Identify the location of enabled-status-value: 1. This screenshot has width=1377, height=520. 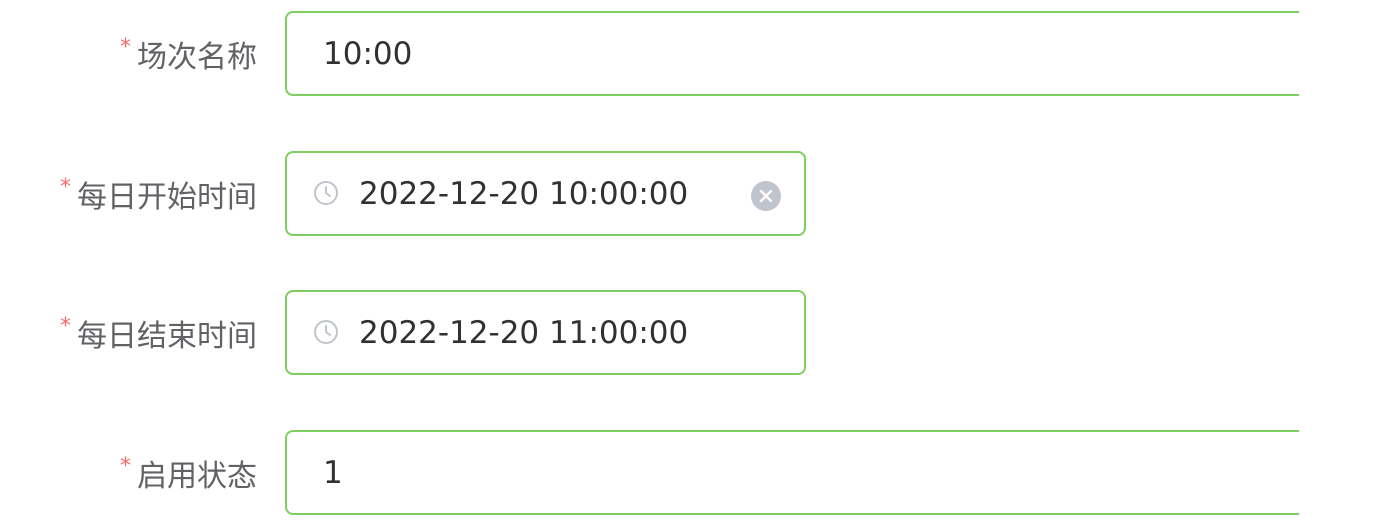
(333, 472).